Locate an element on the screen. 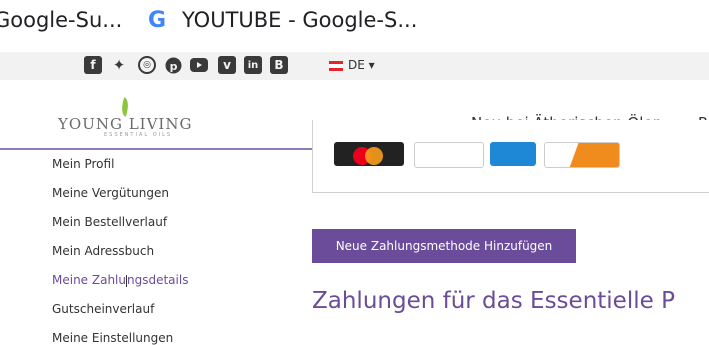 This screenshot has width=709, height=345. blog-icon: B is located at coordinates (279, 65).